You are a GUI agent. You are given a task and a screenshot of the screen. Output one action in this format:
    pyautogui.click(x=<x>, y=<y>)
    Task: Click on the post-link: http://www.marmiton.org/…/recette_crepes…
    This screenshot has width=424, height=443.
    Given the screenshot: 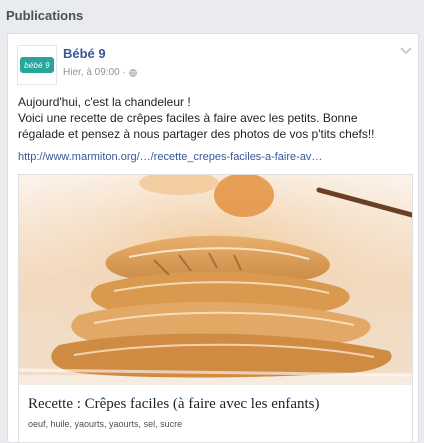 What is the action you would take?
    pyautogui.click(x=170, y=157)
    